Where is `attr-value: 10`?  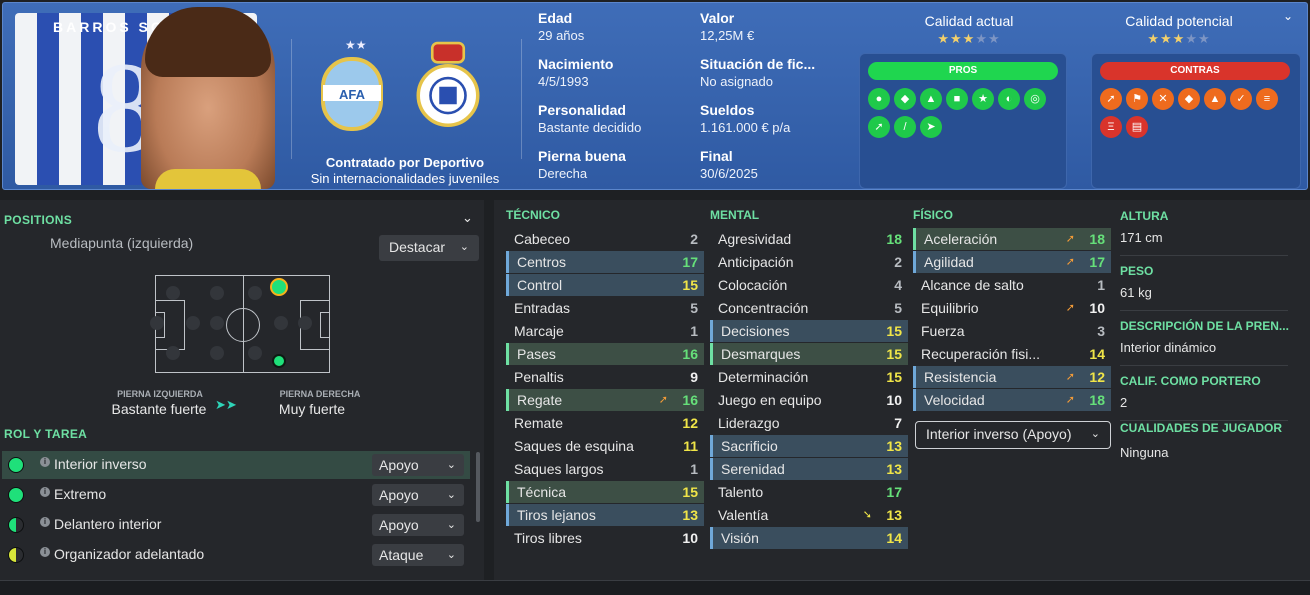 attr-value: 10 is located at coordinates (1097, 308).